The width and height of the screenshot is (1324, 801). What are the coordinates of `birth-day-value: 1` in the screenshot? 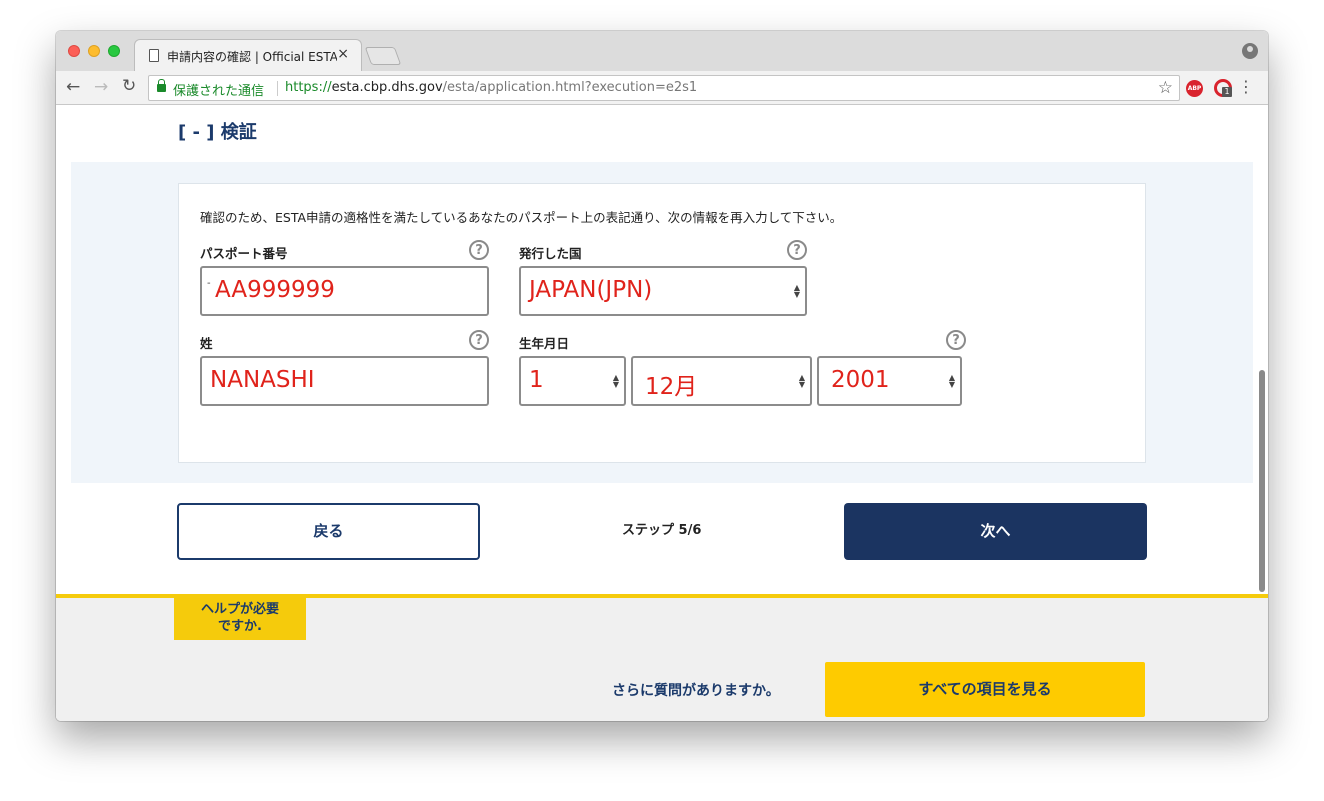 It's located at (536, 380).